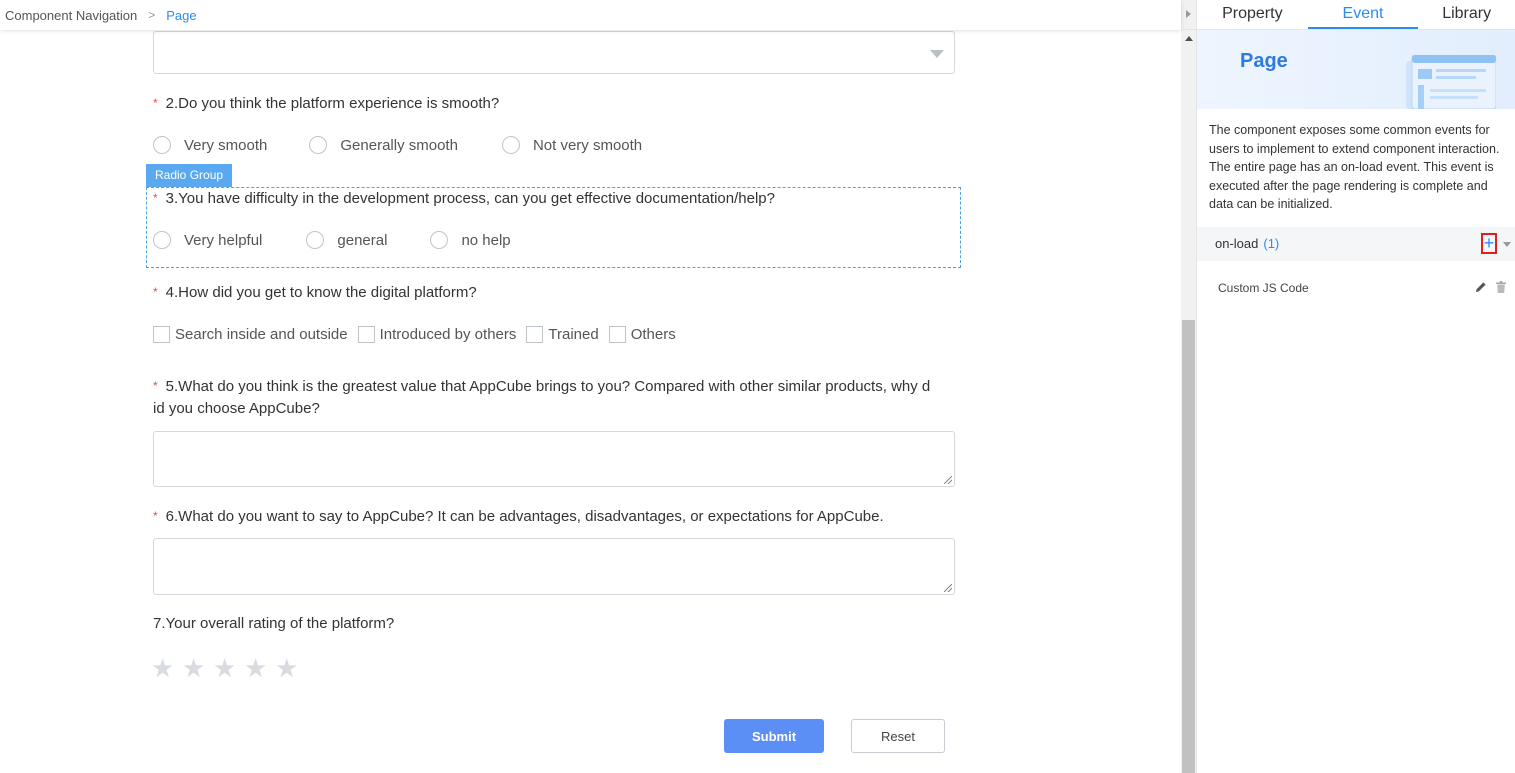 The image size is (1515, 773). What do you see at coordinates (223, 240) in the screenshot?
I see `radio-label: Very helpful` at bounding box center [223, 240].